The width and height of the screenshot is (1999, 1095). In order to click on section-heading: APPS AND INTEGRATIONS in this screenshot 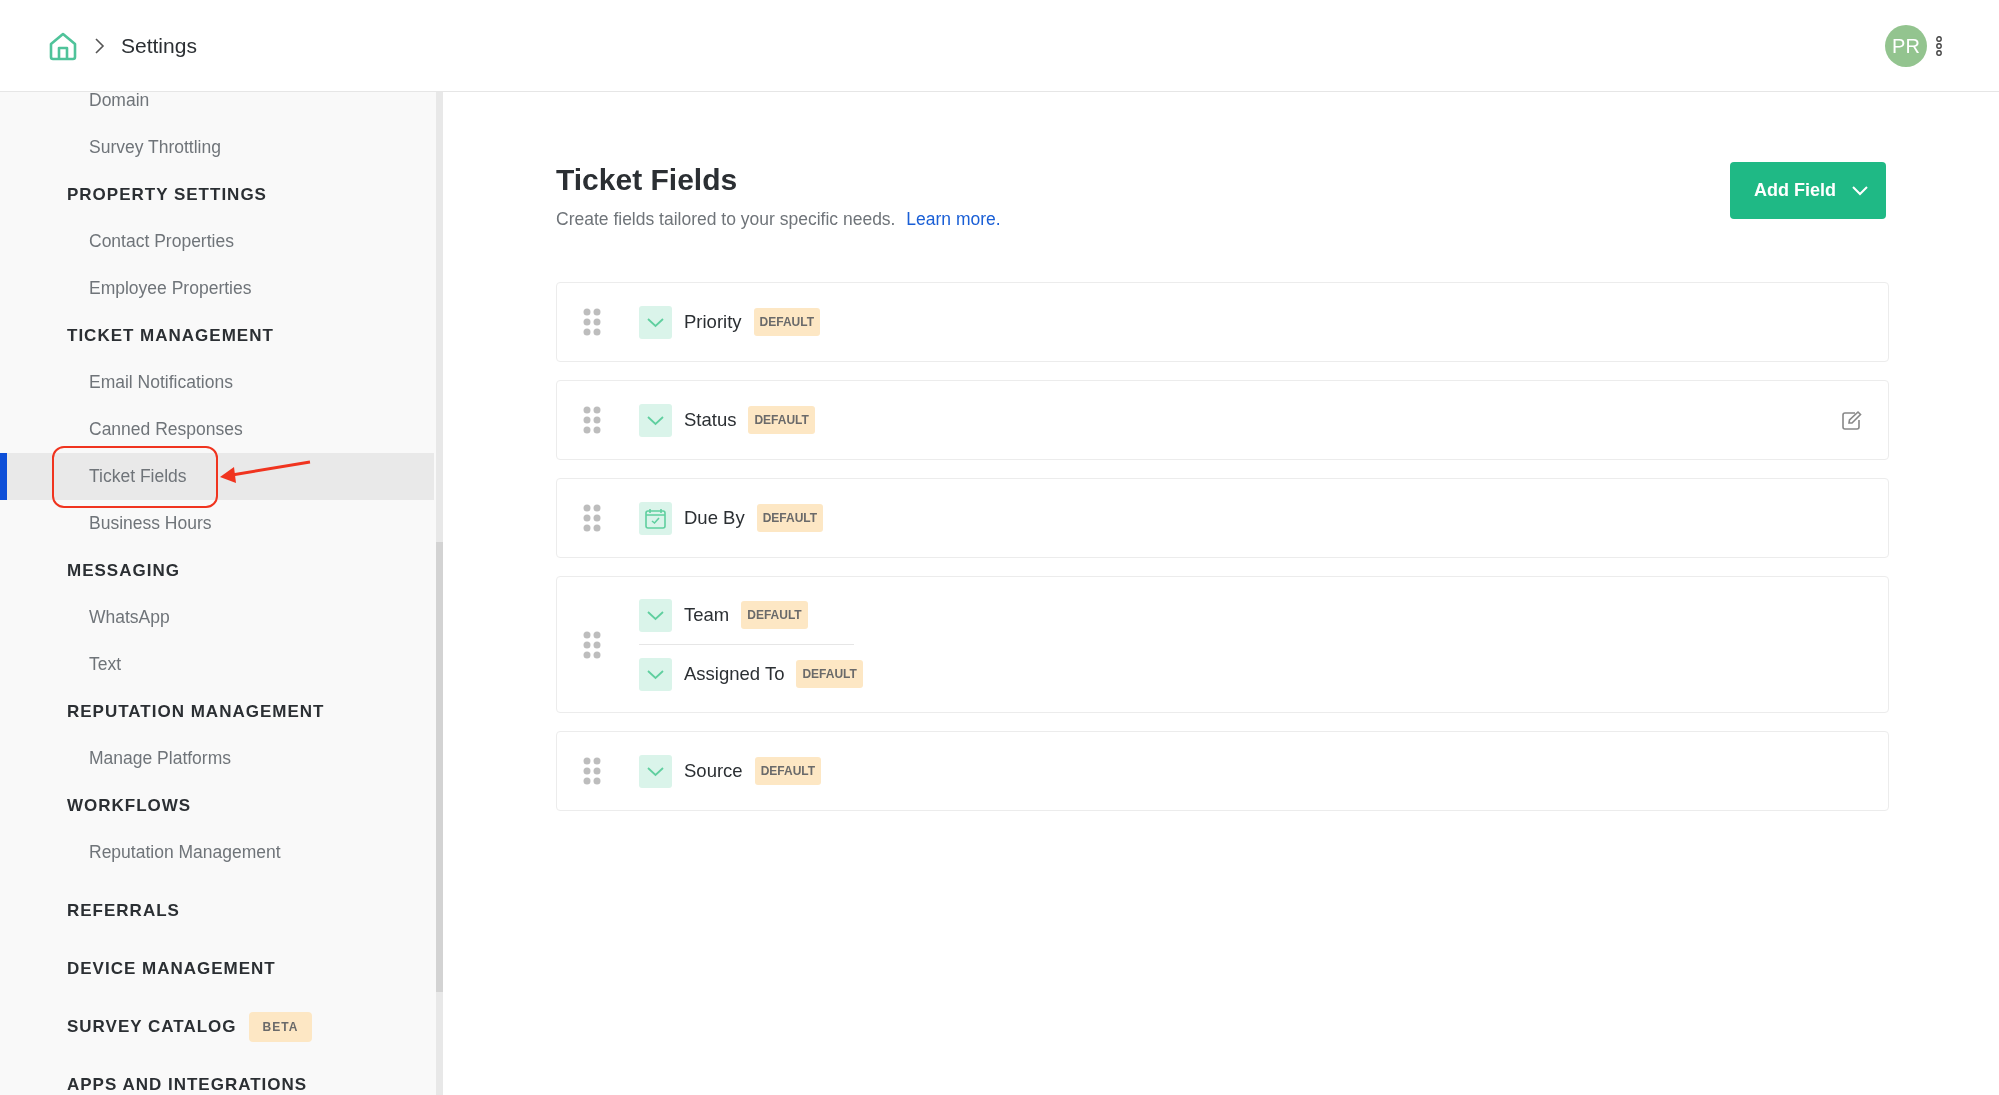, I will do `click(187, 1084)`.